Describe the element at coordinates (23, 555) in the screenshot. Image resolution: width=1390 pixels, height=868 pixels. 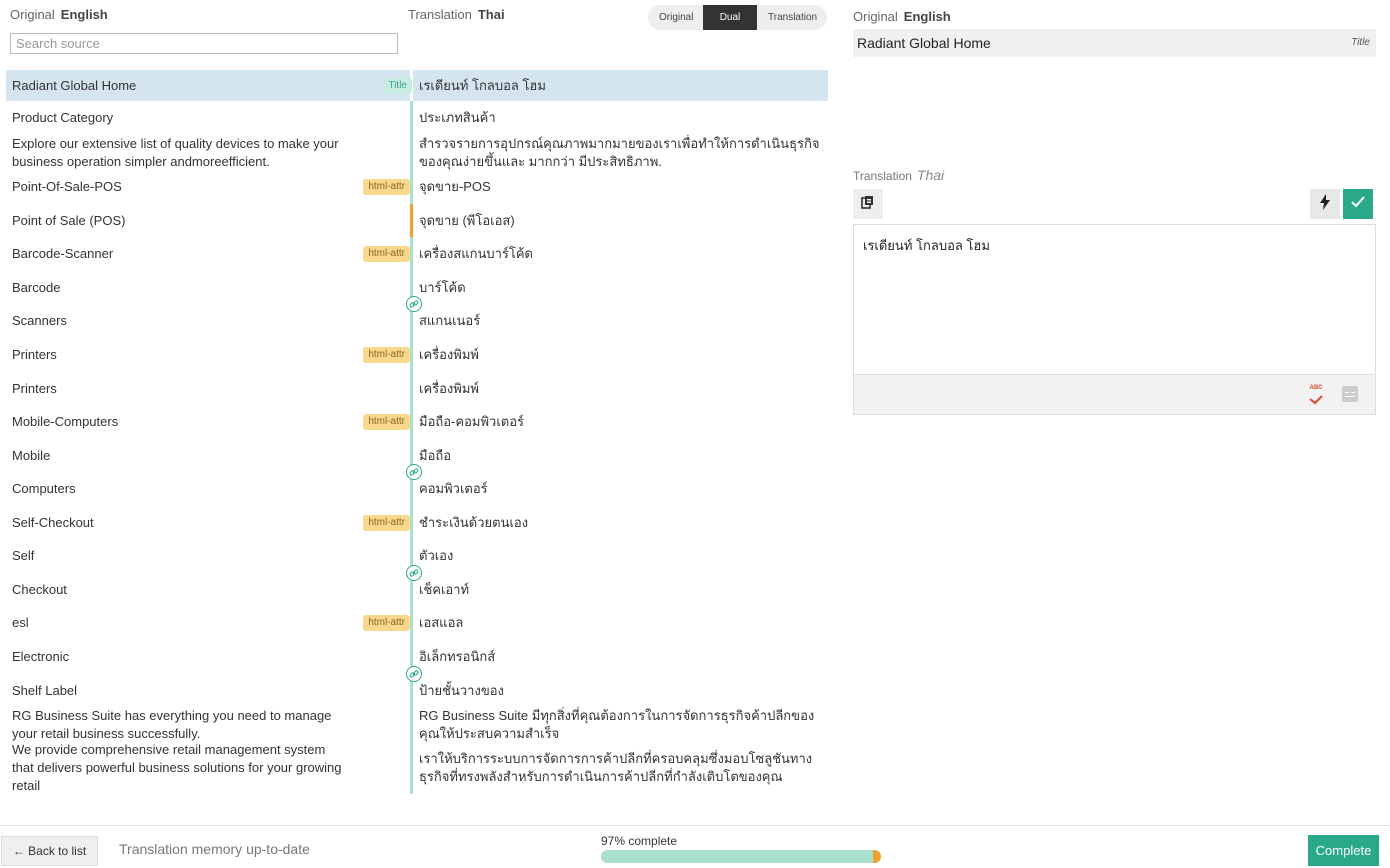
I see `segment-source-text: Self` at that location.